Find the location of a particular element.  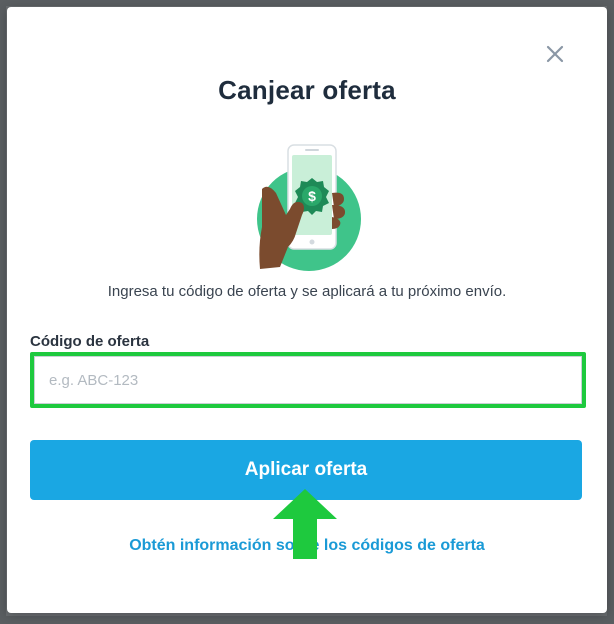

close-button is located at coordinates (555, 54).